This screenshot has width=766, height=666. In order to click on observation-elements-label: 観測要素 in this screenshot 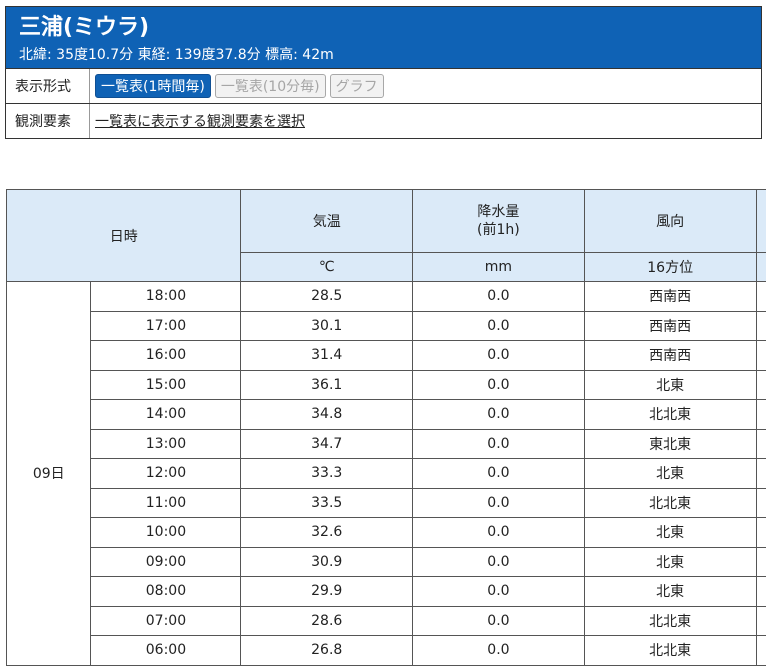, I will do `click(48, 121)`.